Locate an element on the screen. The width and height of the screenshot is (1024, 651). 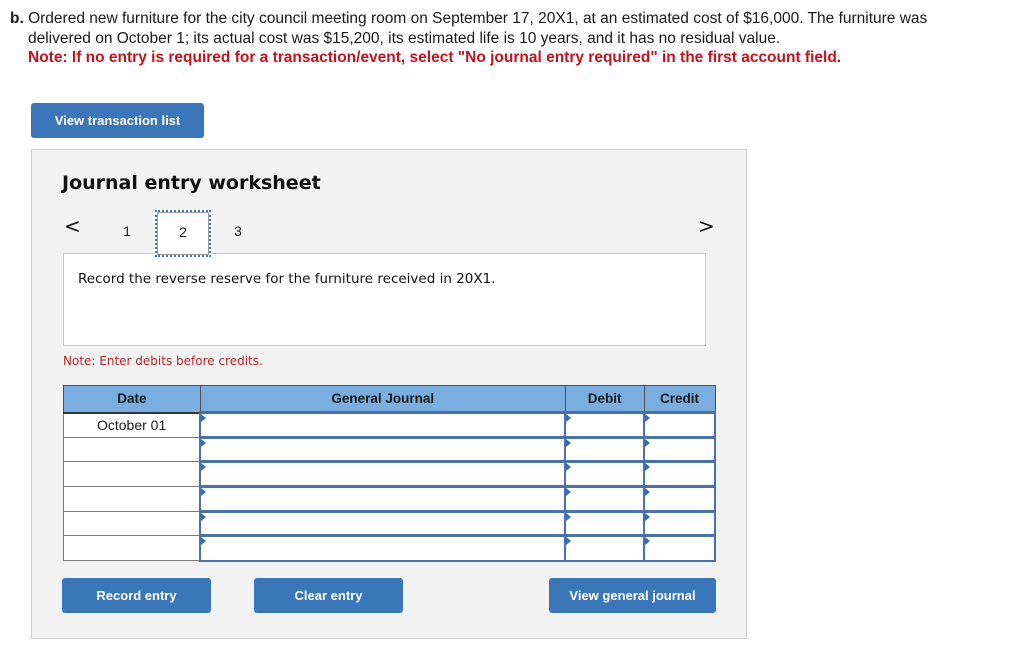
general-journal-header: General Journal is located at coordinates (382, 399).